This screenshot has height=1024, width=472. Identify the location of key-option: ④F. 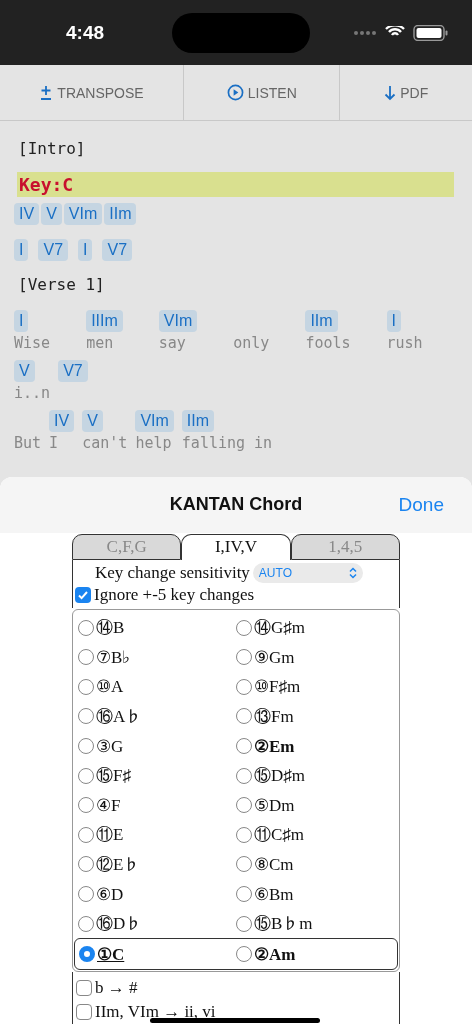
(108, 805).